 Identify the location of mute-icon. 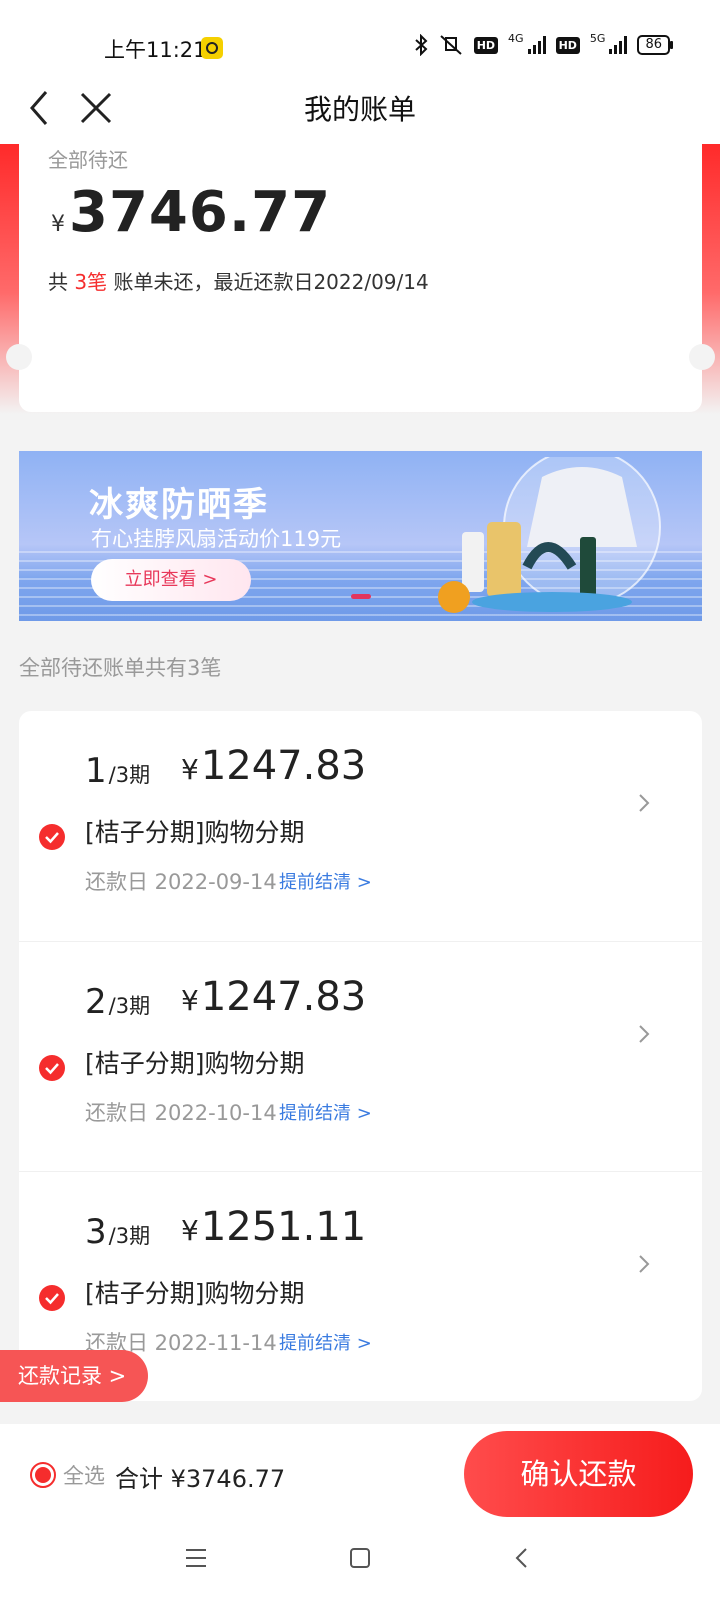
(451, 45).